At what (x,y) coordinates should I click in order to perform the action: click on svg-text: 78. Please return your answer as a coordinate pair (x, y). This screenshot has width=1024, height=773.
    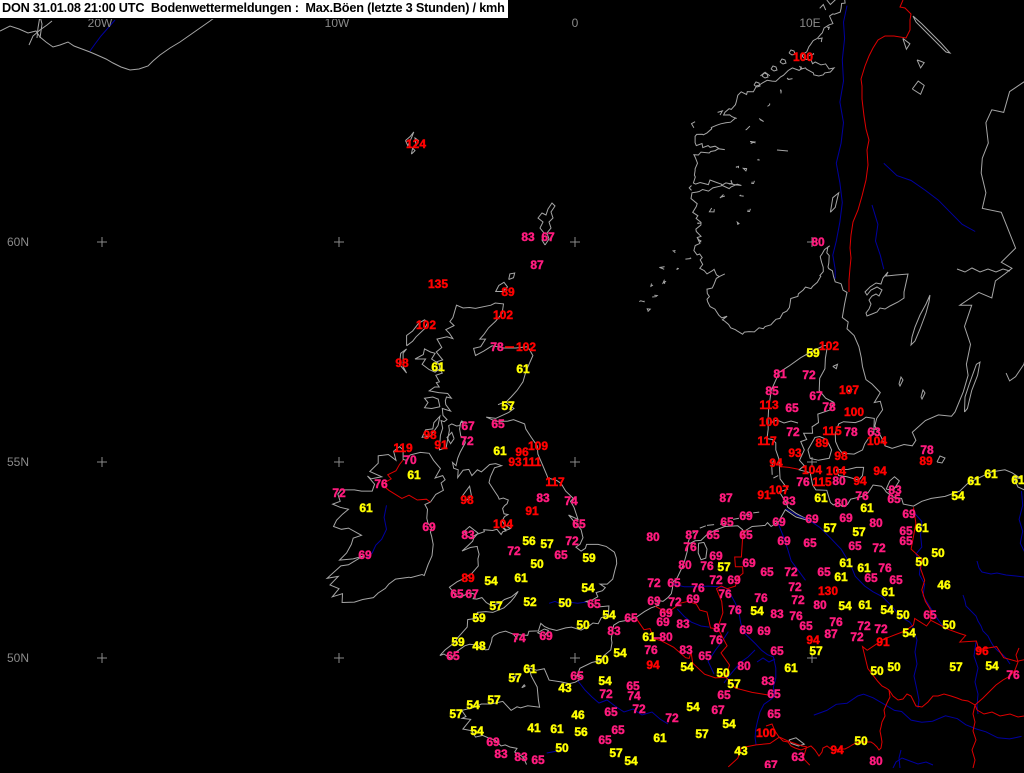
    Looking at the image, I should click on (851, 432).